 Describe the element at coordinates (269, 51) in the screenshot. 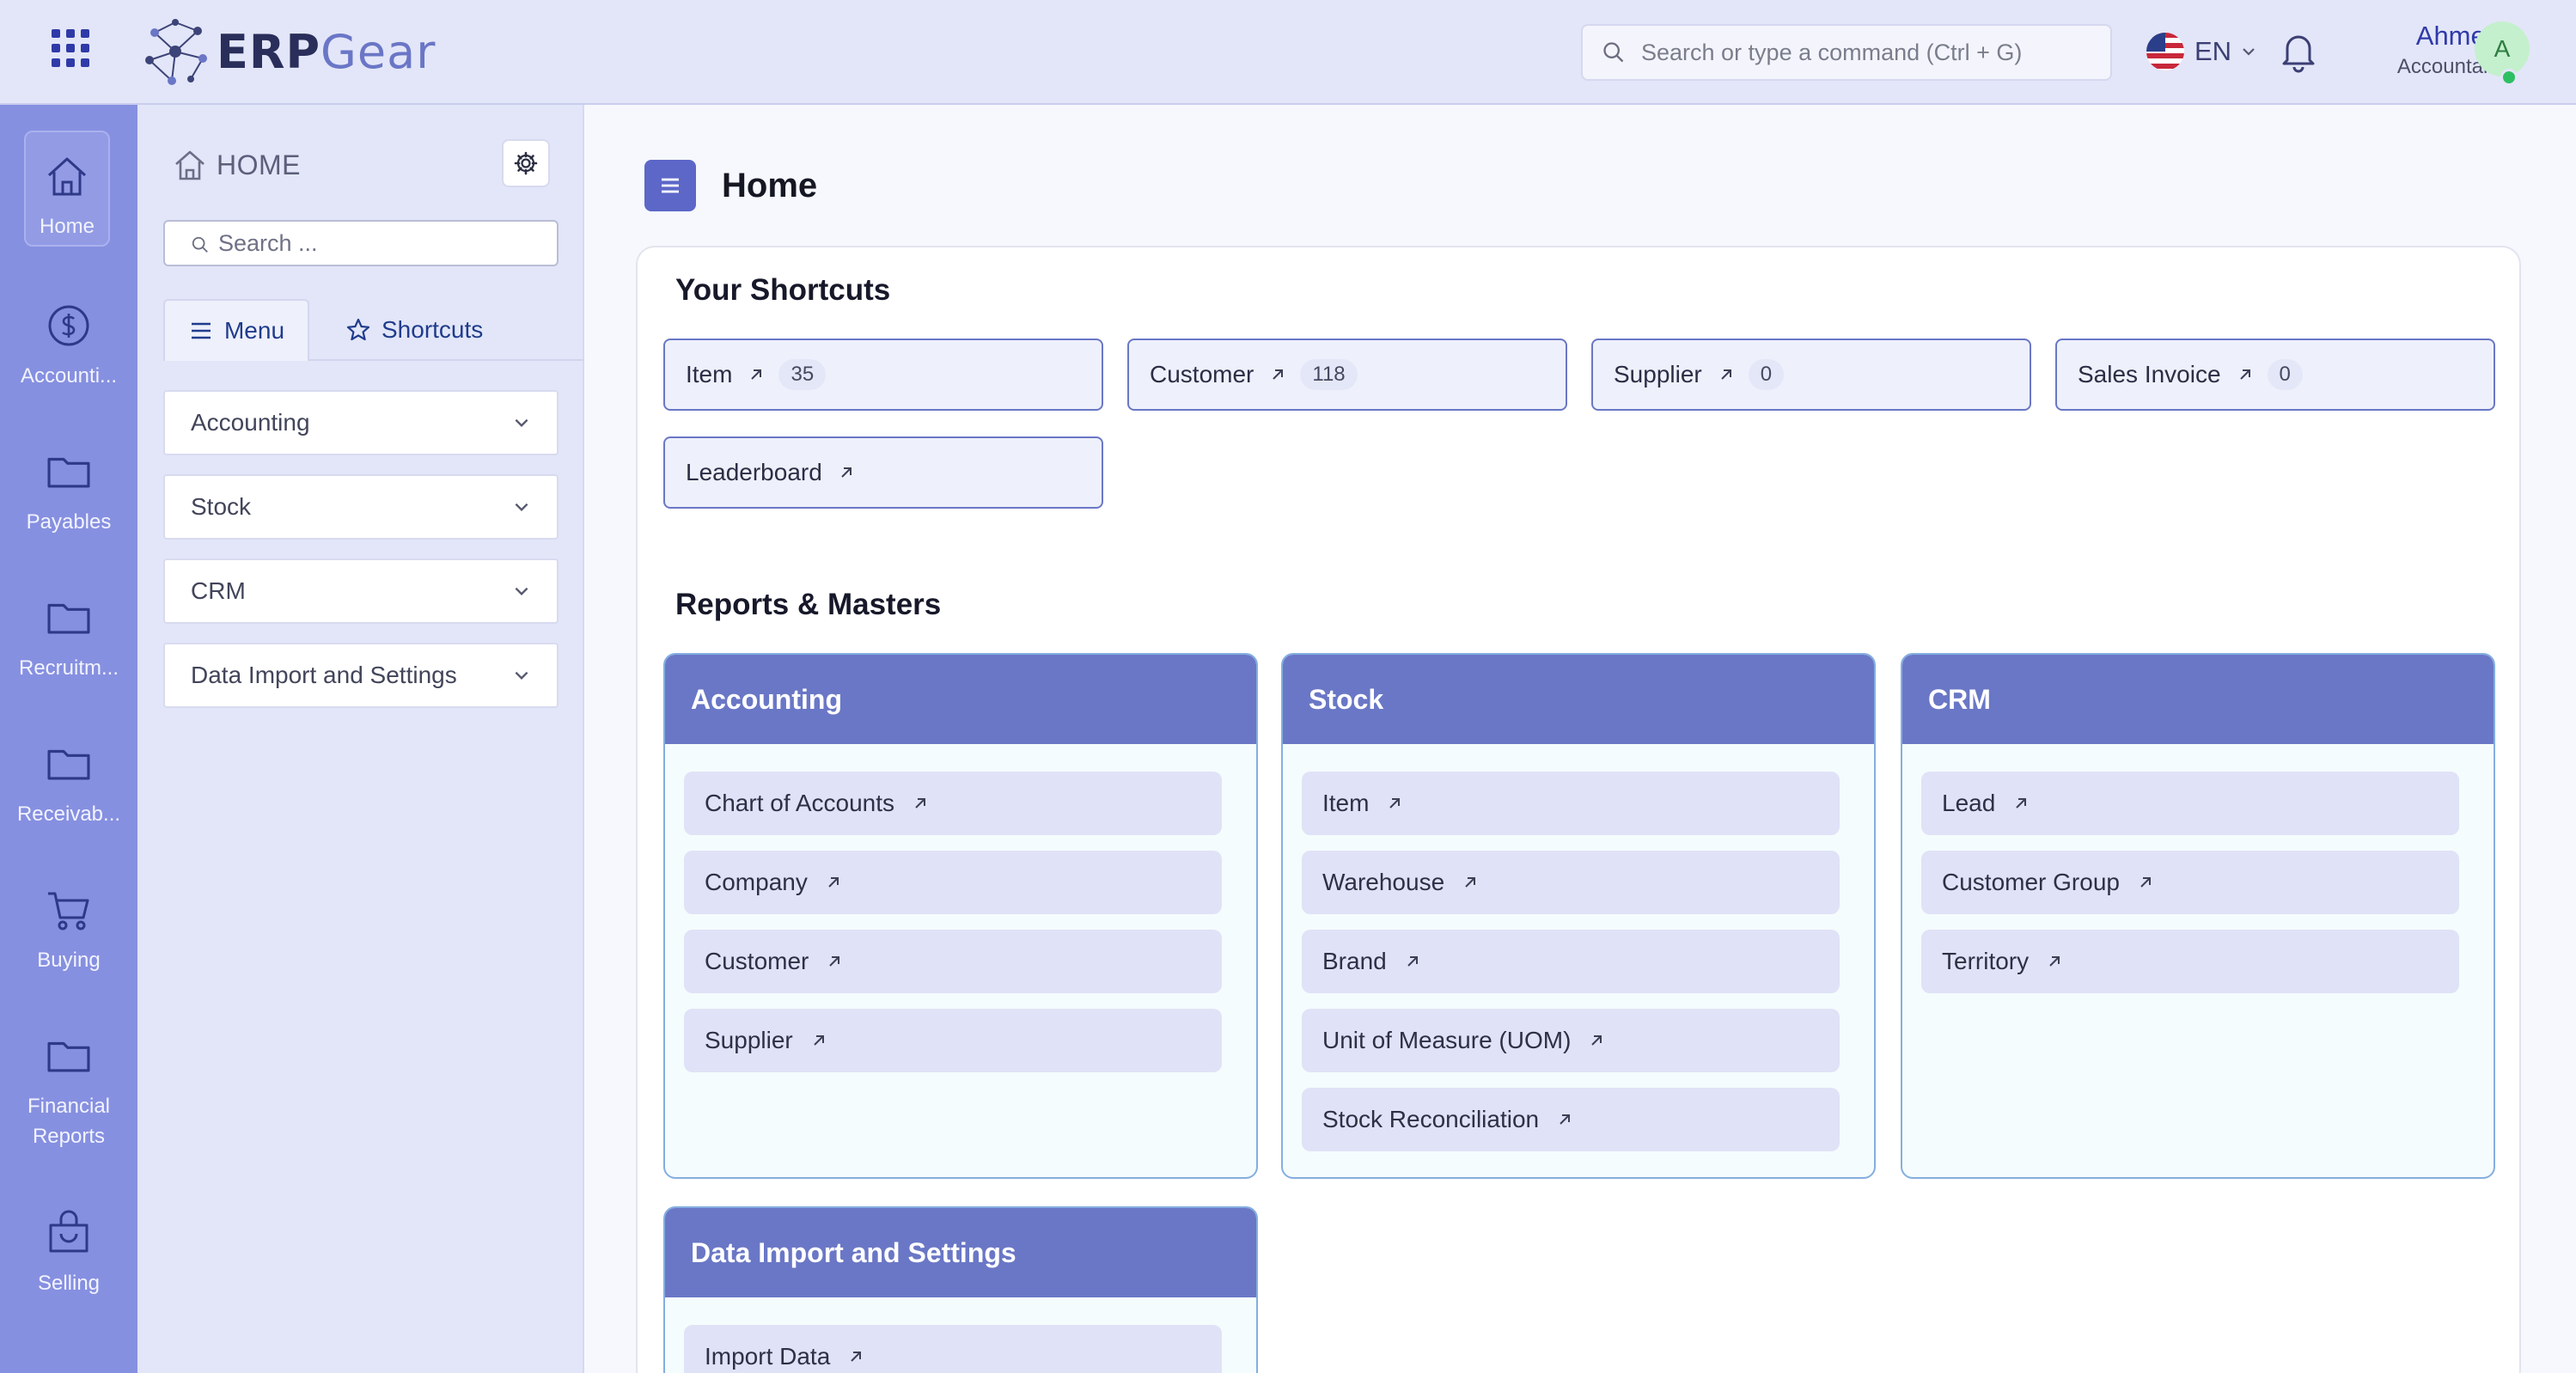

I see `logo-text-primary: ERP` at that location.